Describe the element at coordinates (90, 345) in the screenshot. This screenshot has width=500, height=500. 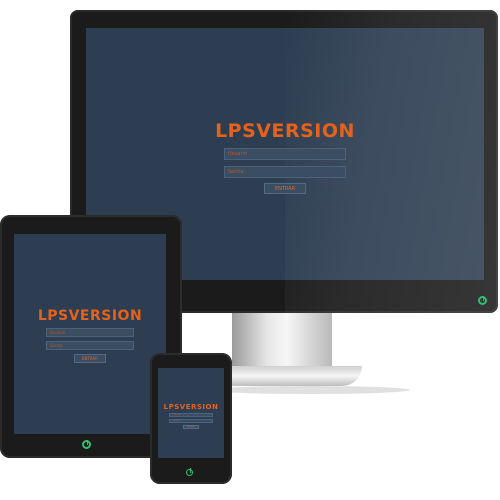
I see `tablet-password-input: Senha` at that location.